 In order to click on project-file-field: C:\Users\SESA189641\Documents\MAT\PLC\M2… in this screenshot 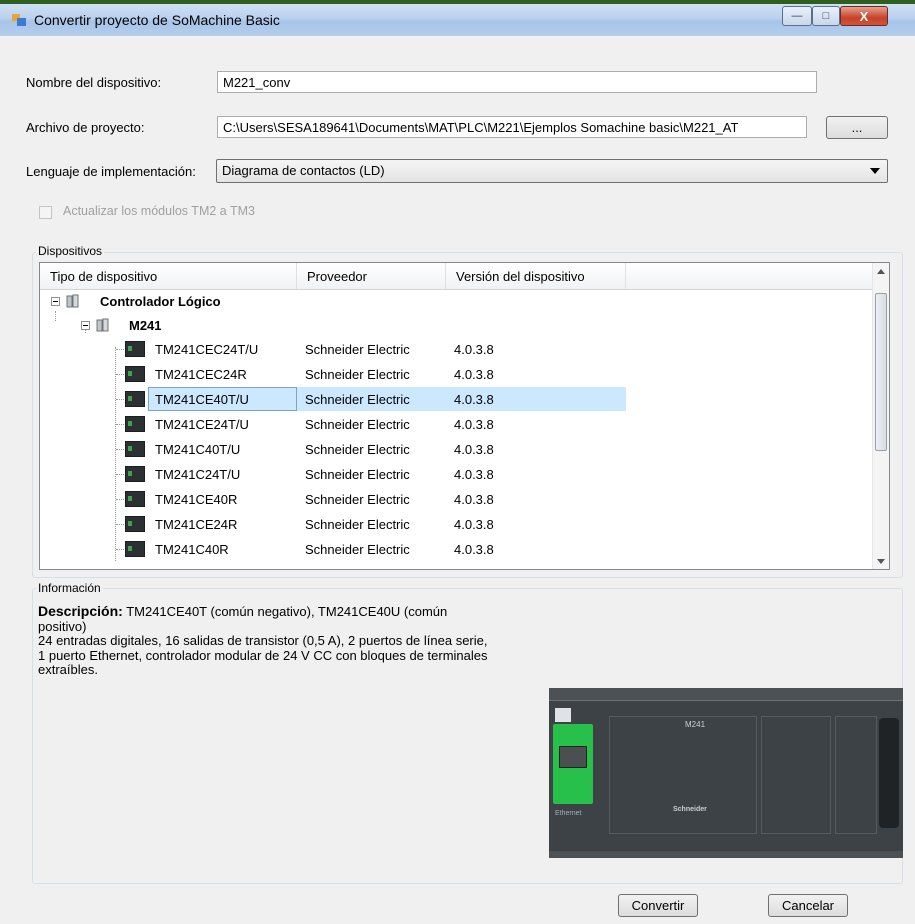, I will do `click(512, 127)`.